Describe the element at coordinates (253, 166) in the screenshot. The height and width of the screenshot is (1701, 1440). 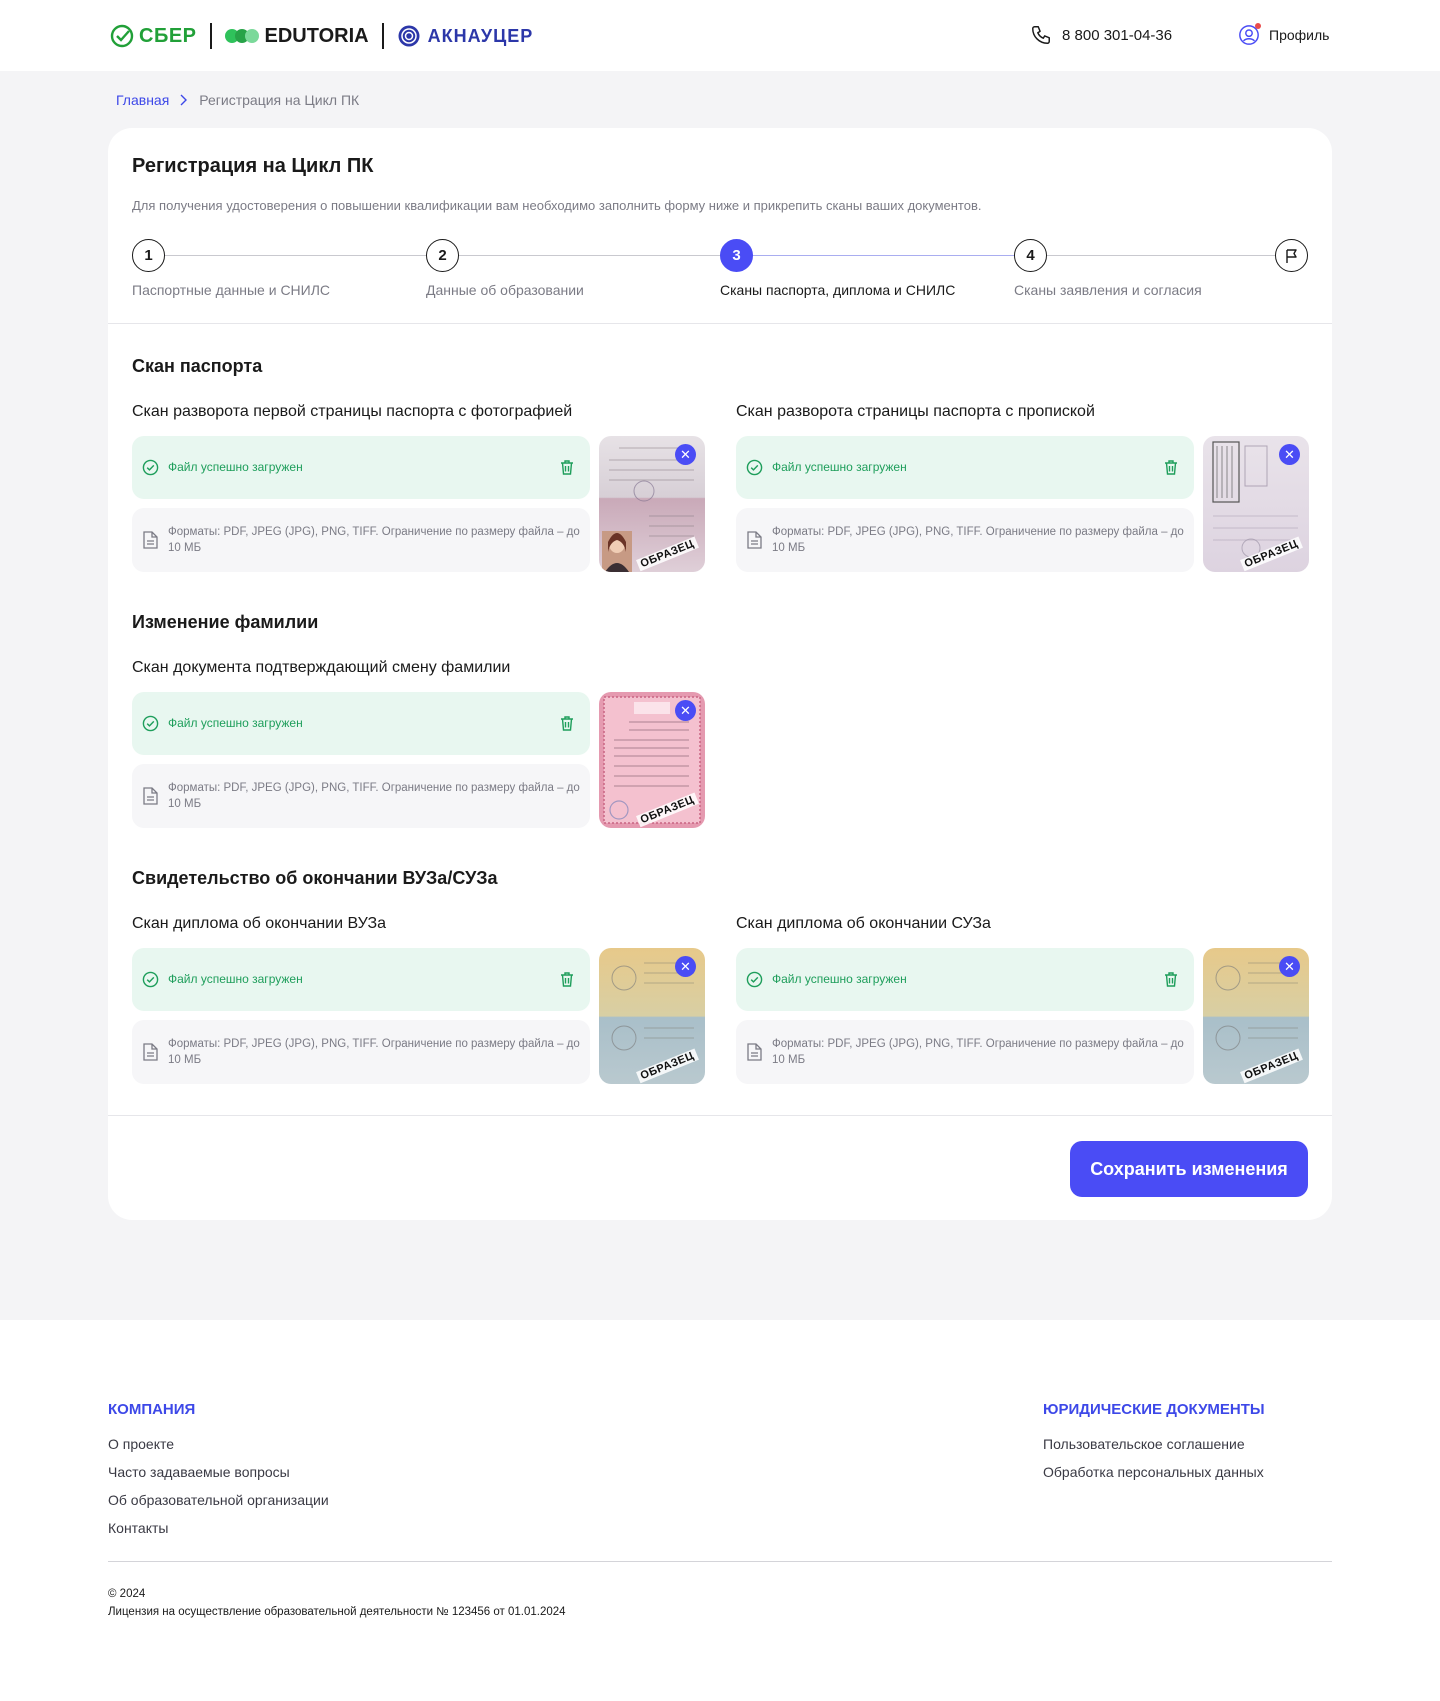
I see `page-title: Регистрация на Цикл ПК` at that location.